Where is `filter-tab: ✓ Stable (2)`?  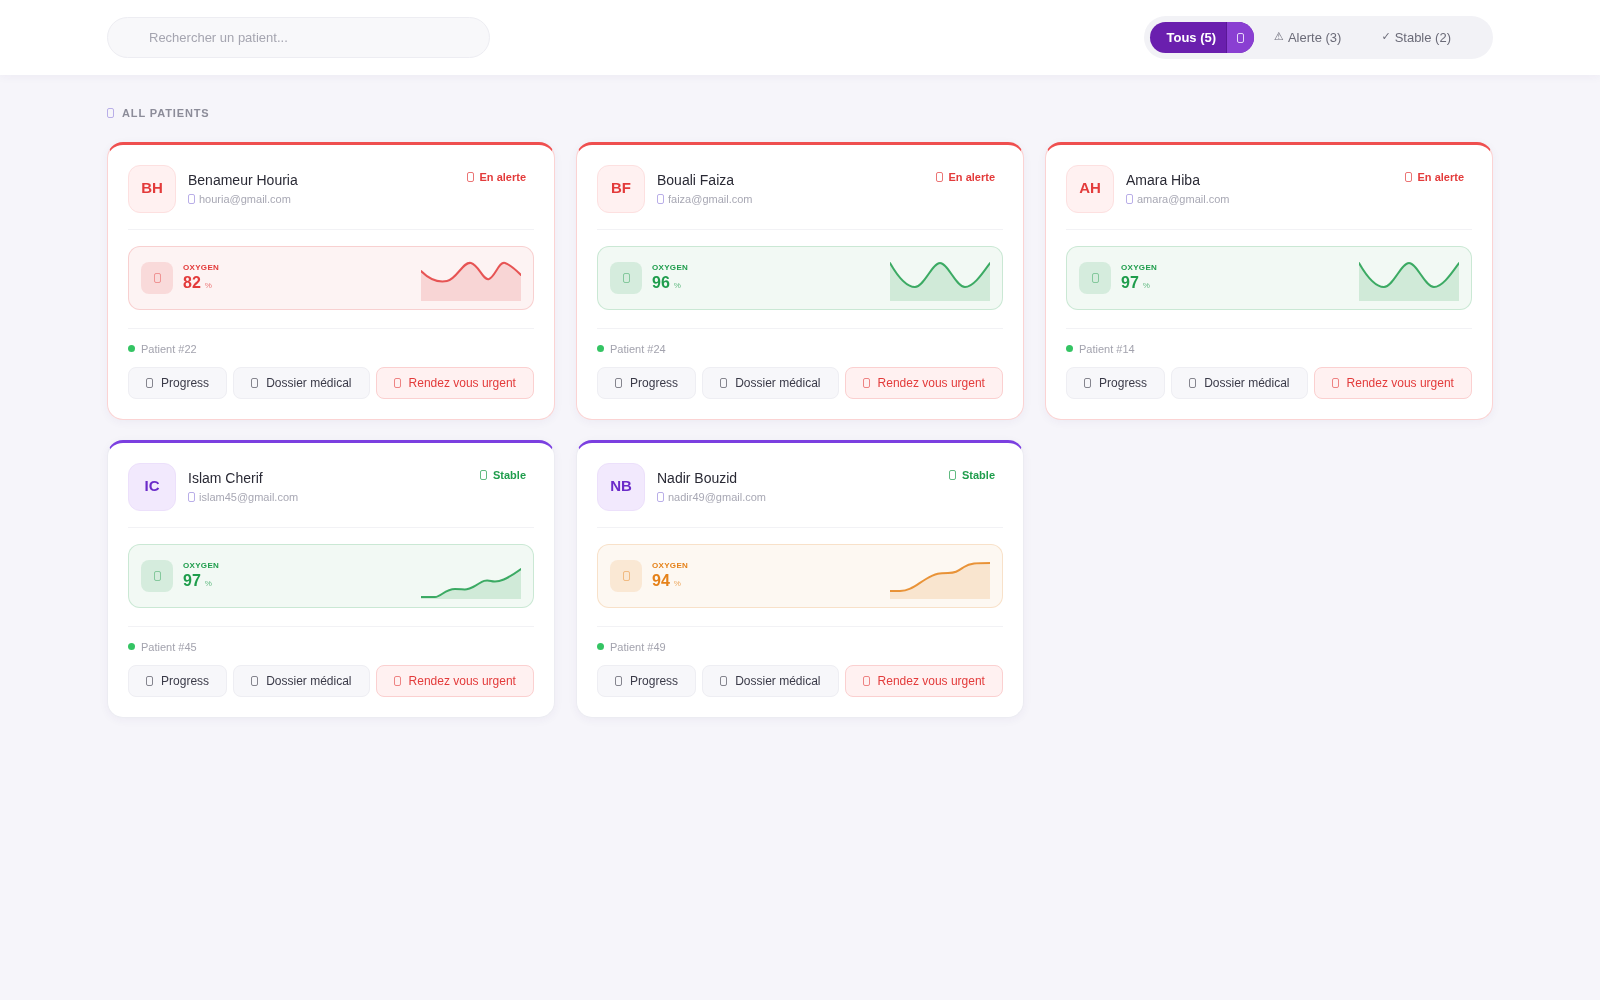
filter-tab: ✓ Stable (2) is located at coordinates (1416, 37).